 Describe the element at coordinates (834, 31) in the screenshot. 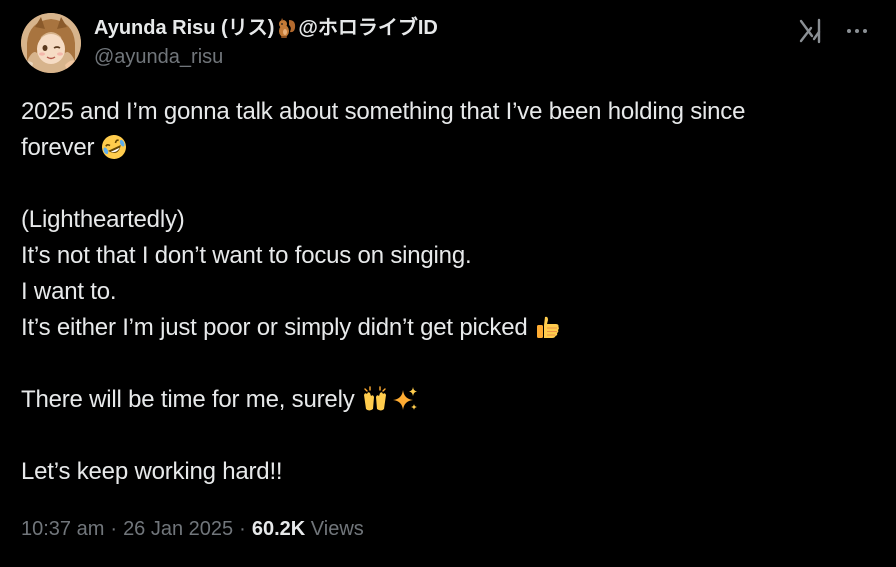

I see `header-actions` at that location.